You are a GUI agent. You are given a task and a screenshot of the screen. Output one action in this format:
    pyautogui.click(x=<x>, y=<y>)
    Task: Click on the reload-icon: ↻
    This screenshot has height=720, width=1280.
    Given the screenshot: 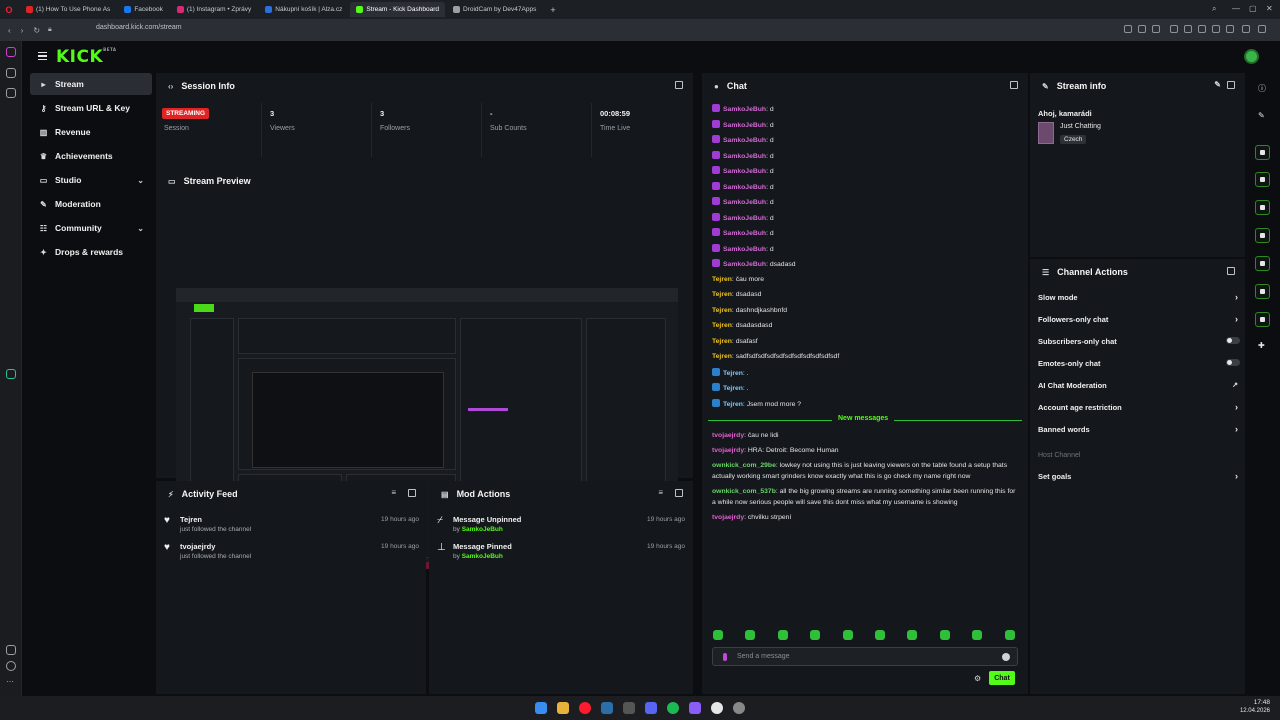 What is the action you would take?
    pyautogui.click(x=36, y=30)
    